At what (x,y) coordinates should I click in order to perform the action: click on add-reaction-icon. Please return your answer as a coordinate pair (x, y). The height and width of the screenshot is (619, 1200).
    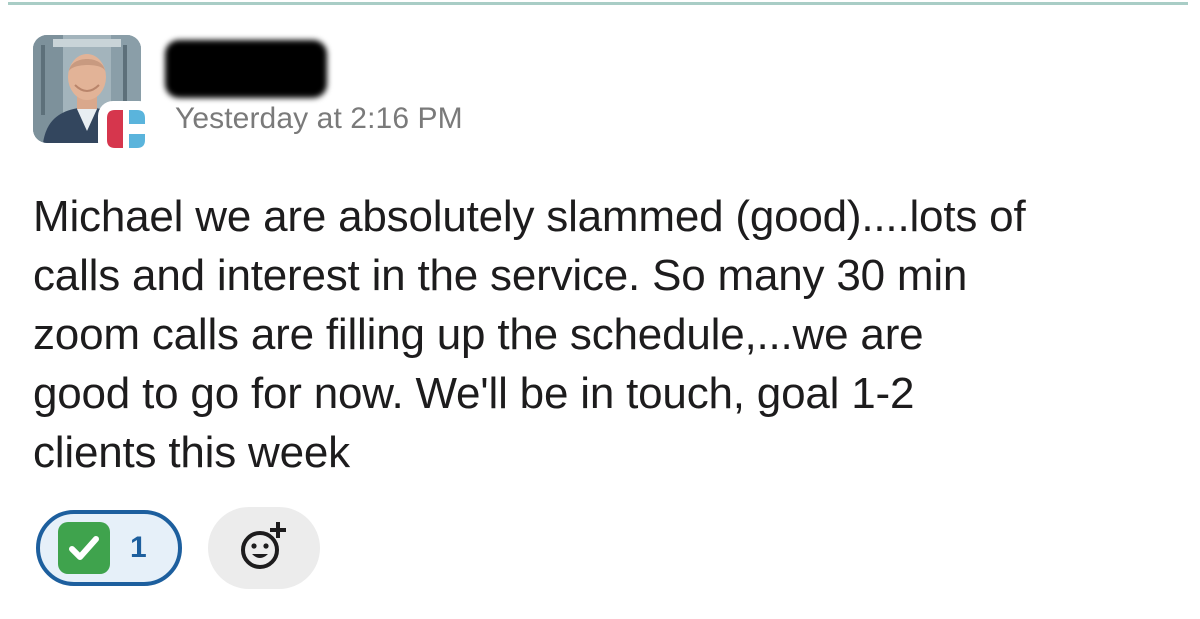
    Looking at the image, I should click on (264, 548).